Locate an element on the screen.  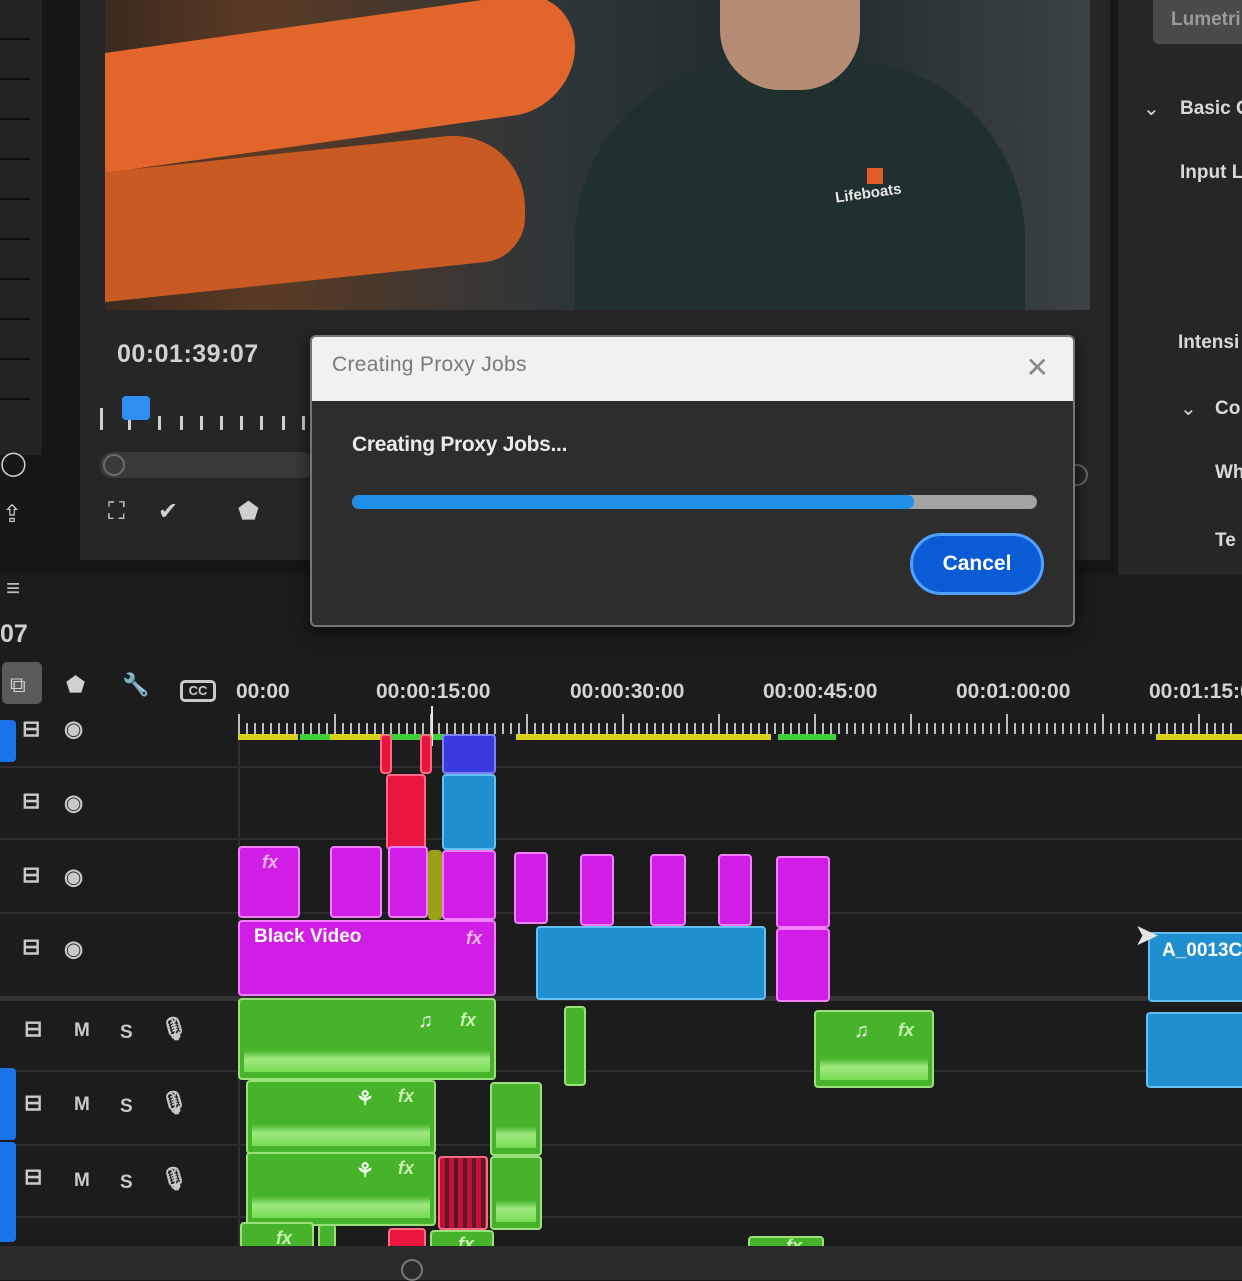
track-target-a3 is located at coordinates (8, 1192).